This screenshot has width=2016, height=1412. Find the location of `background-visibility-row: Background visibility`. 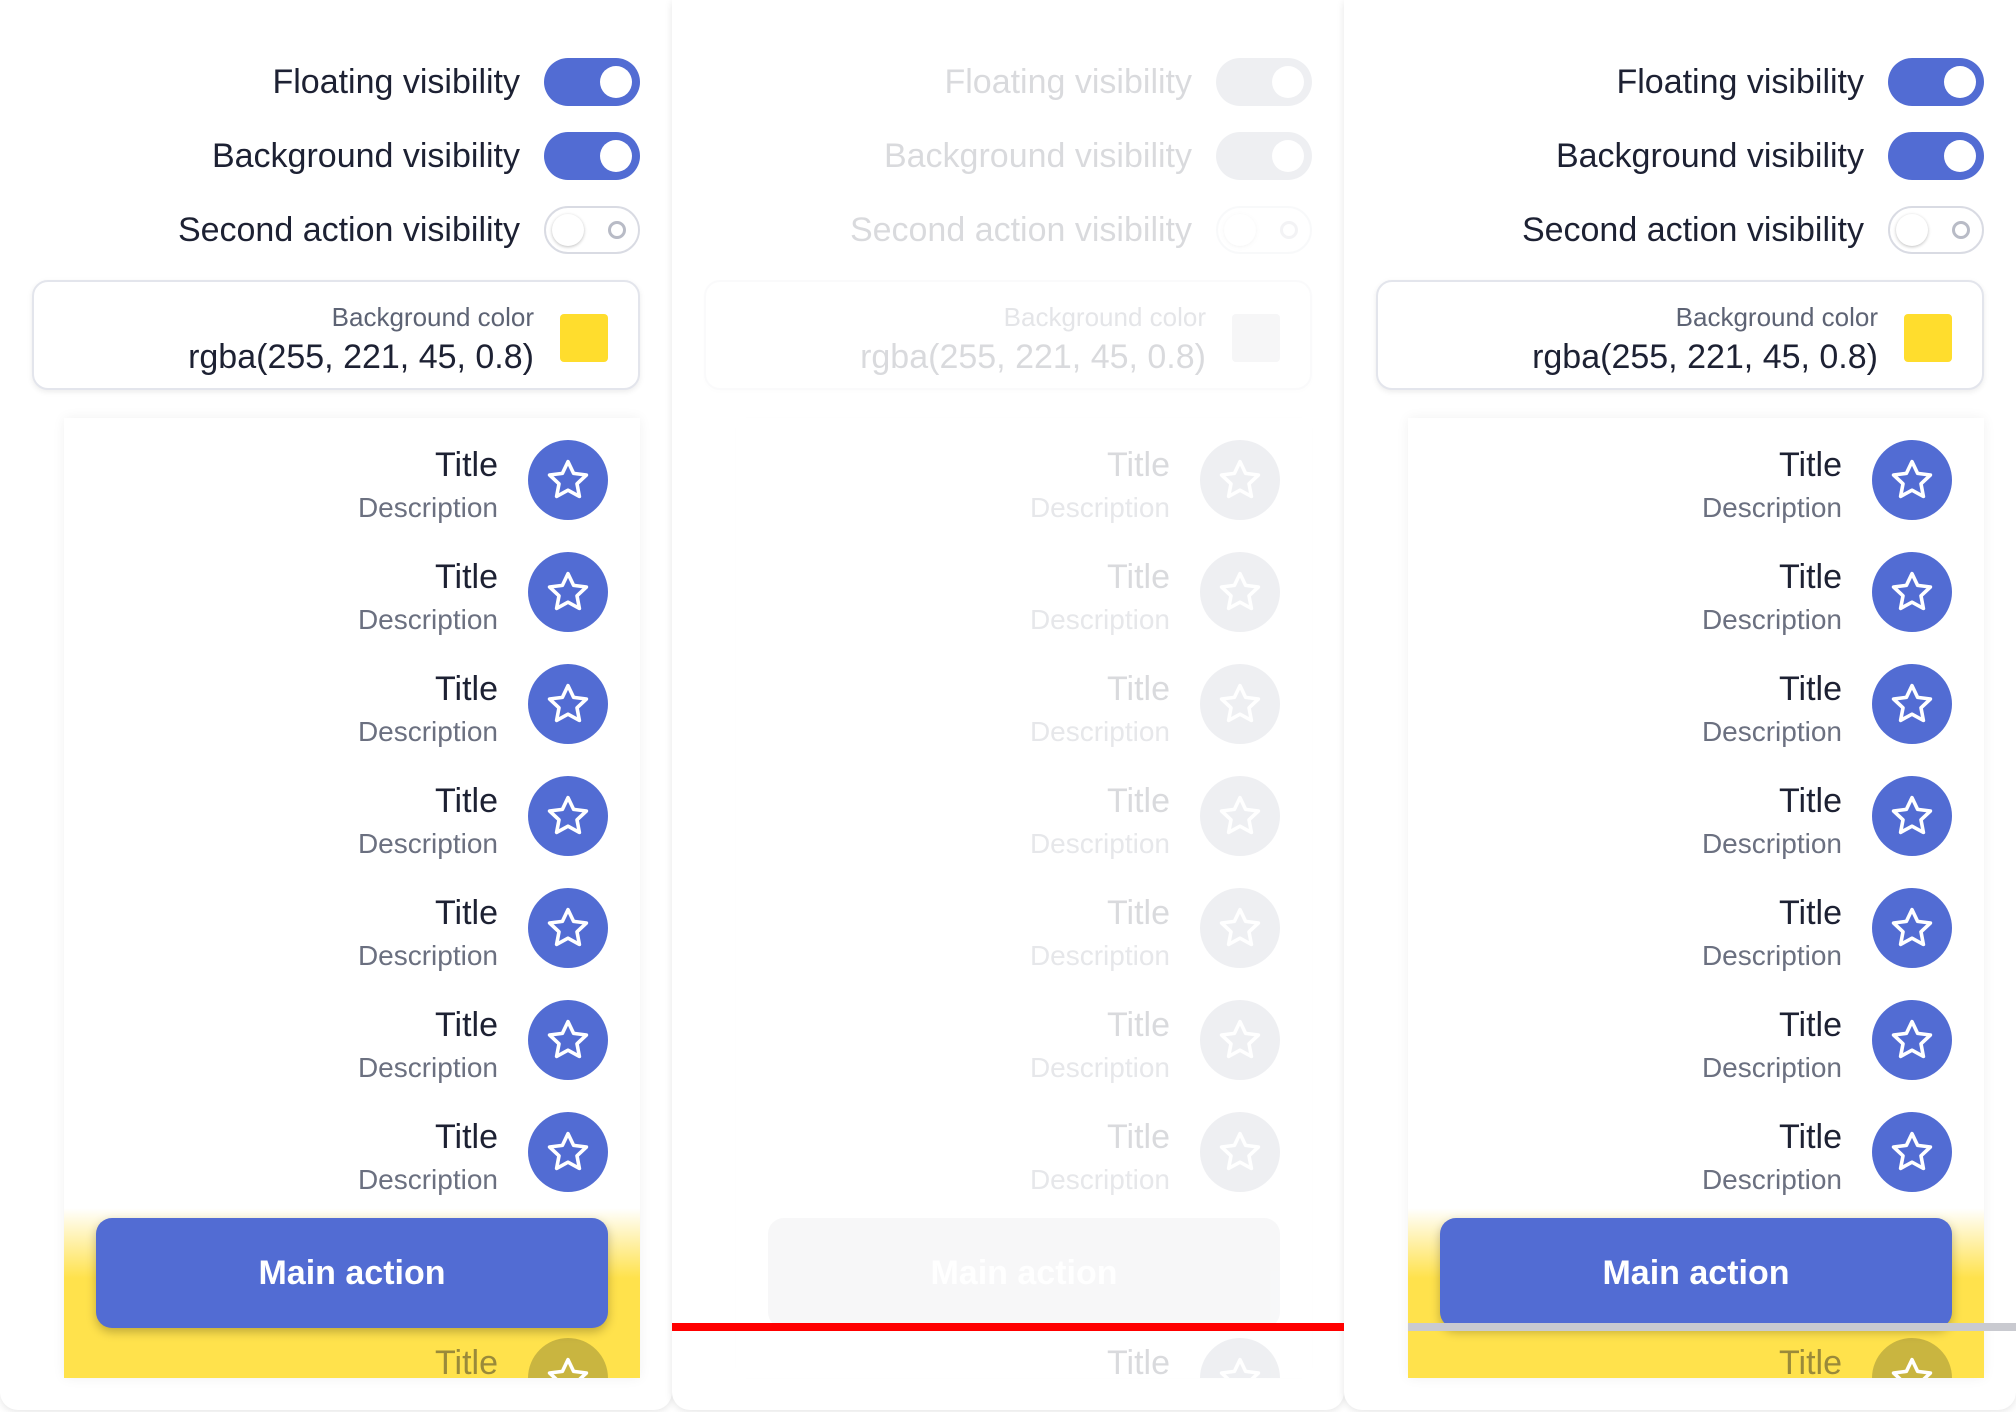

background-visibility-row: Background visibility is located at coordinates (1770, 156).